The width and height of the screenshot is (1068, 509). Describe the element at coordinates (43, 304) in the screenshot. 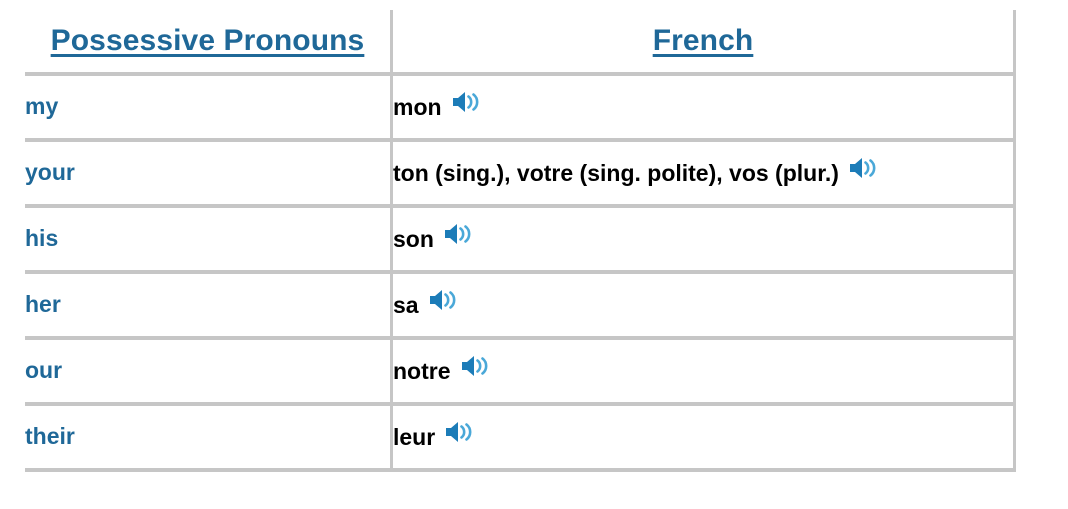

I see `english-word: her` at that location.